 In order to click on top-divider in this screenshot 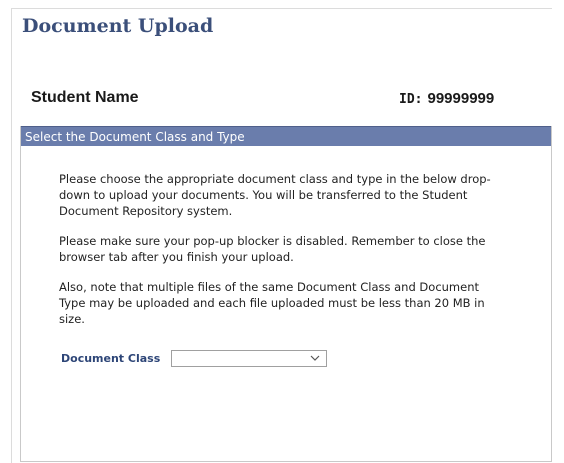, I will do `click(281, 8)`.